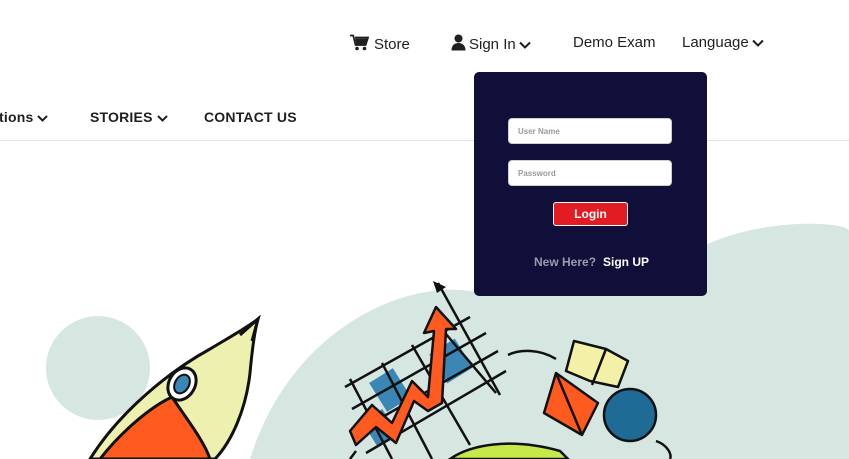 Image resolution: width=849 pixels, height=459 pixels. I want to click on signup-link: Sign UP, so click(626, 262).